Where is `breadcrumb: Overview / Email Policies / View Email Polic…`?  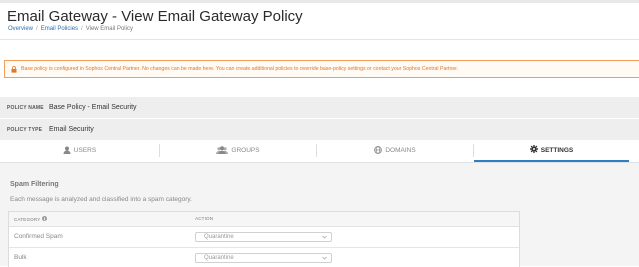 breadcrumb: Overview / Email Policies / View Email Polic… is located at coordinates (70, 29).